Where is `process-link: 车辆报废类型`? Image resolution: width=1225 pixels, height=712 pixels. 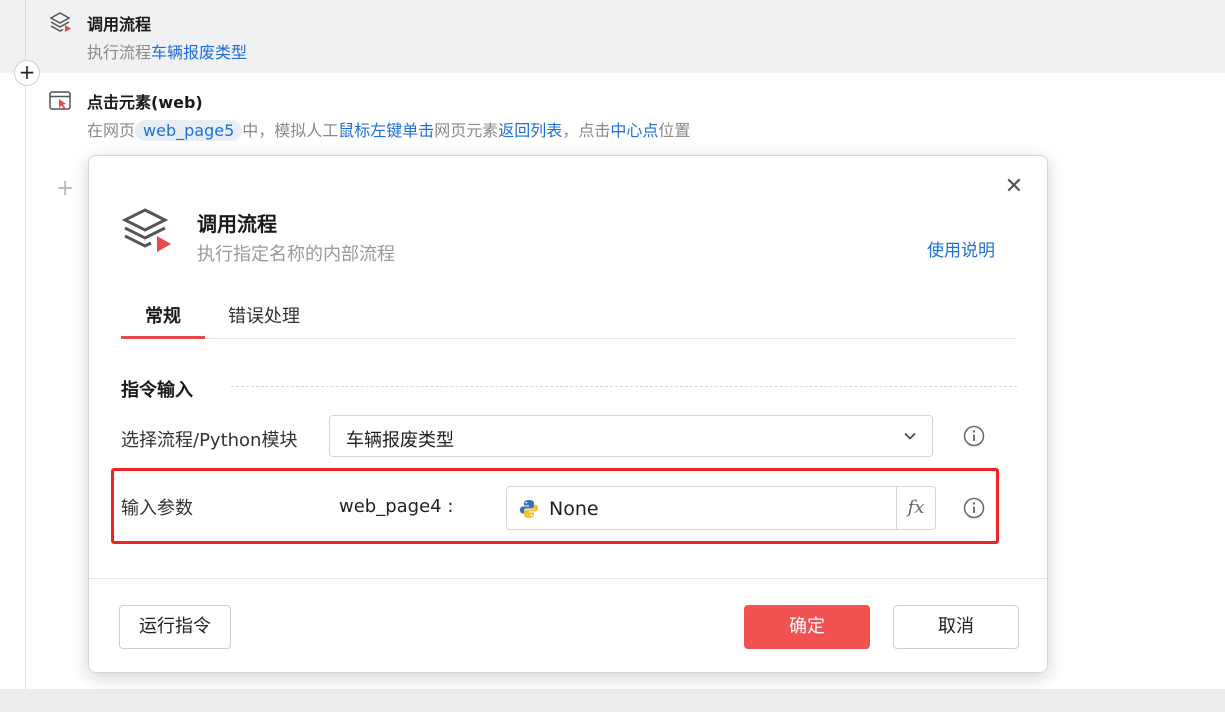 process-link: 车辆报废类型 is located at coordinates (199, 52).